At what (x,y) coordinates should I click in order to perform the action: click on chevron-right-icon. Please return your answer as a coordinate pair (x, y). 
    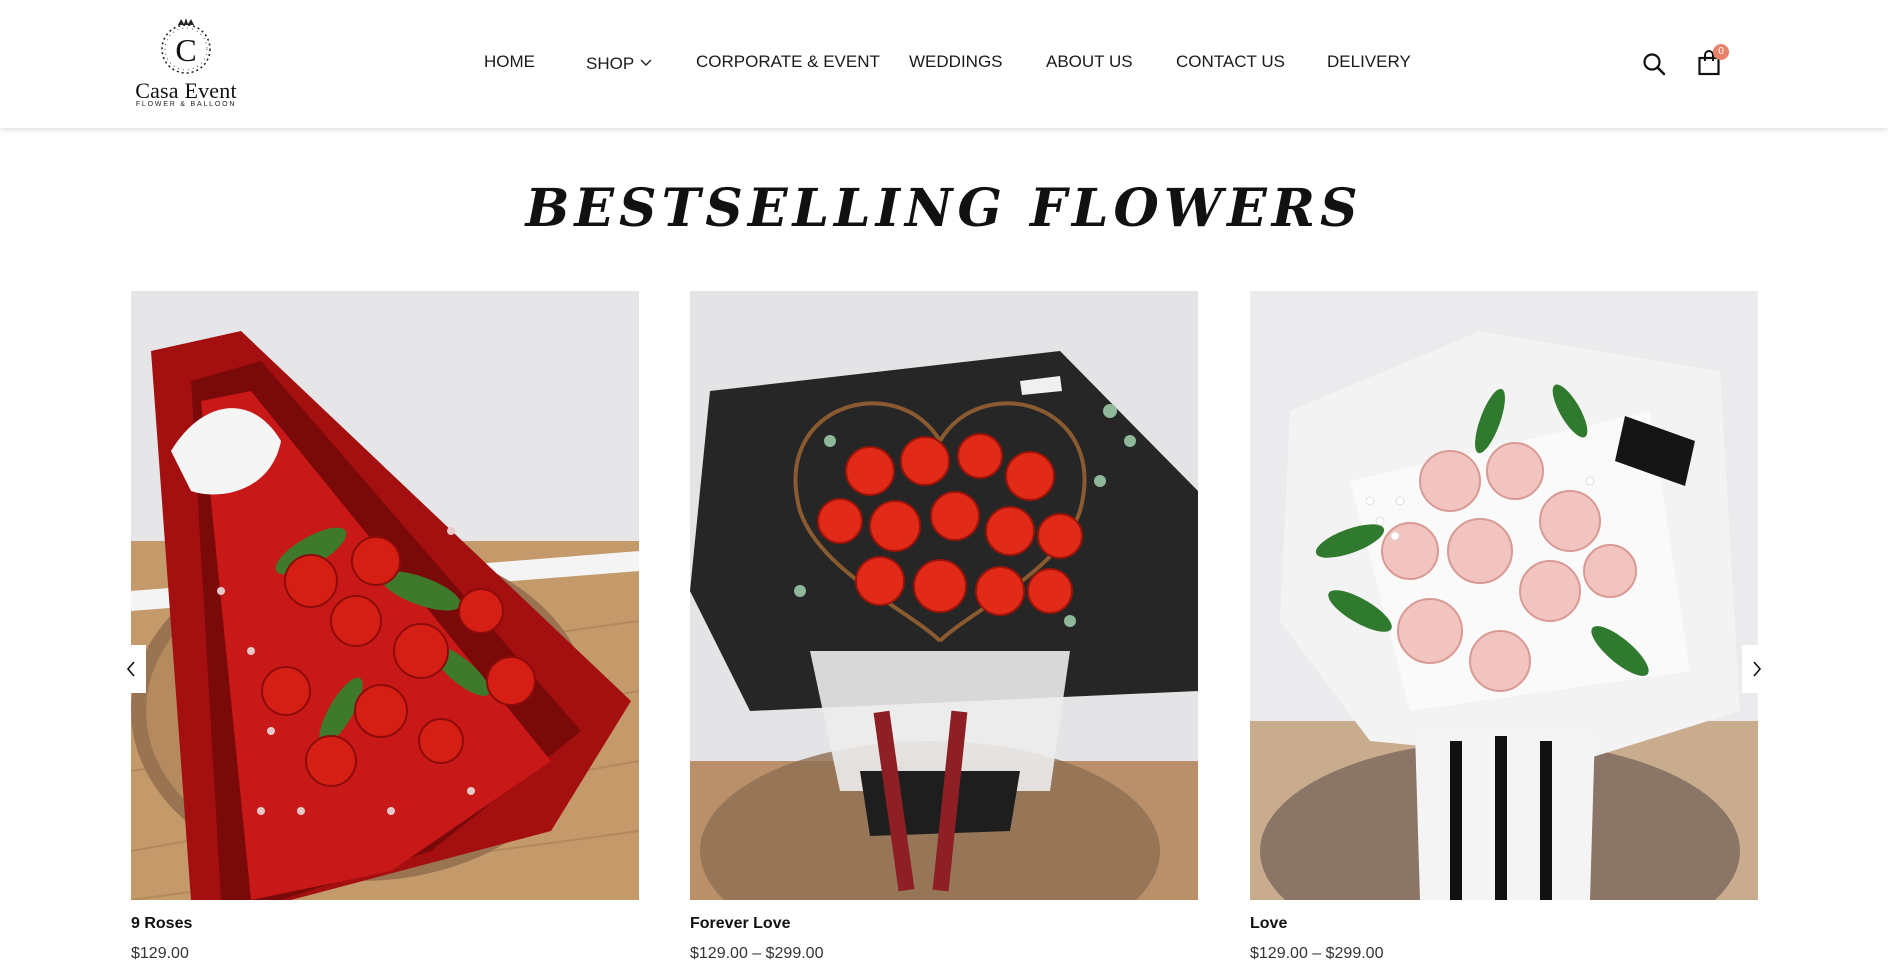
    Looking at the image, I should click on (1757, 669).